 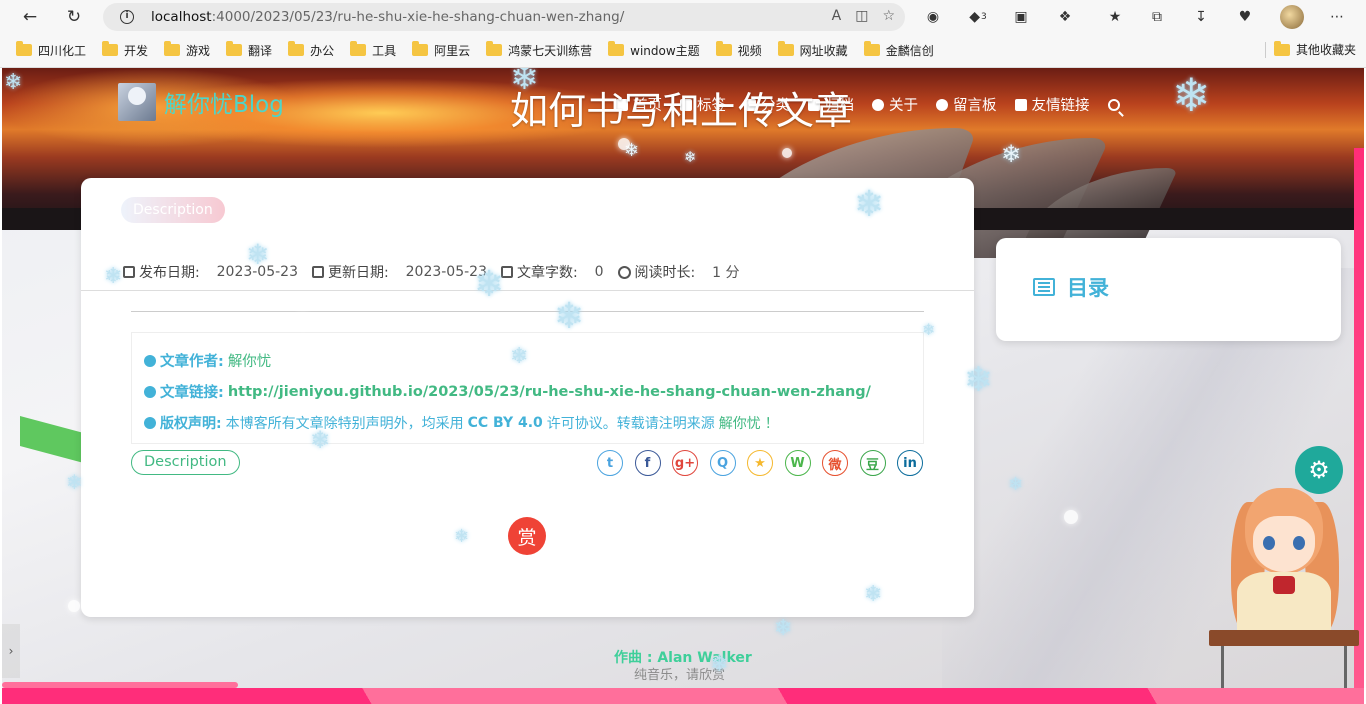 I want to click on toc-card: 目录, so click(x=1168, y=289).